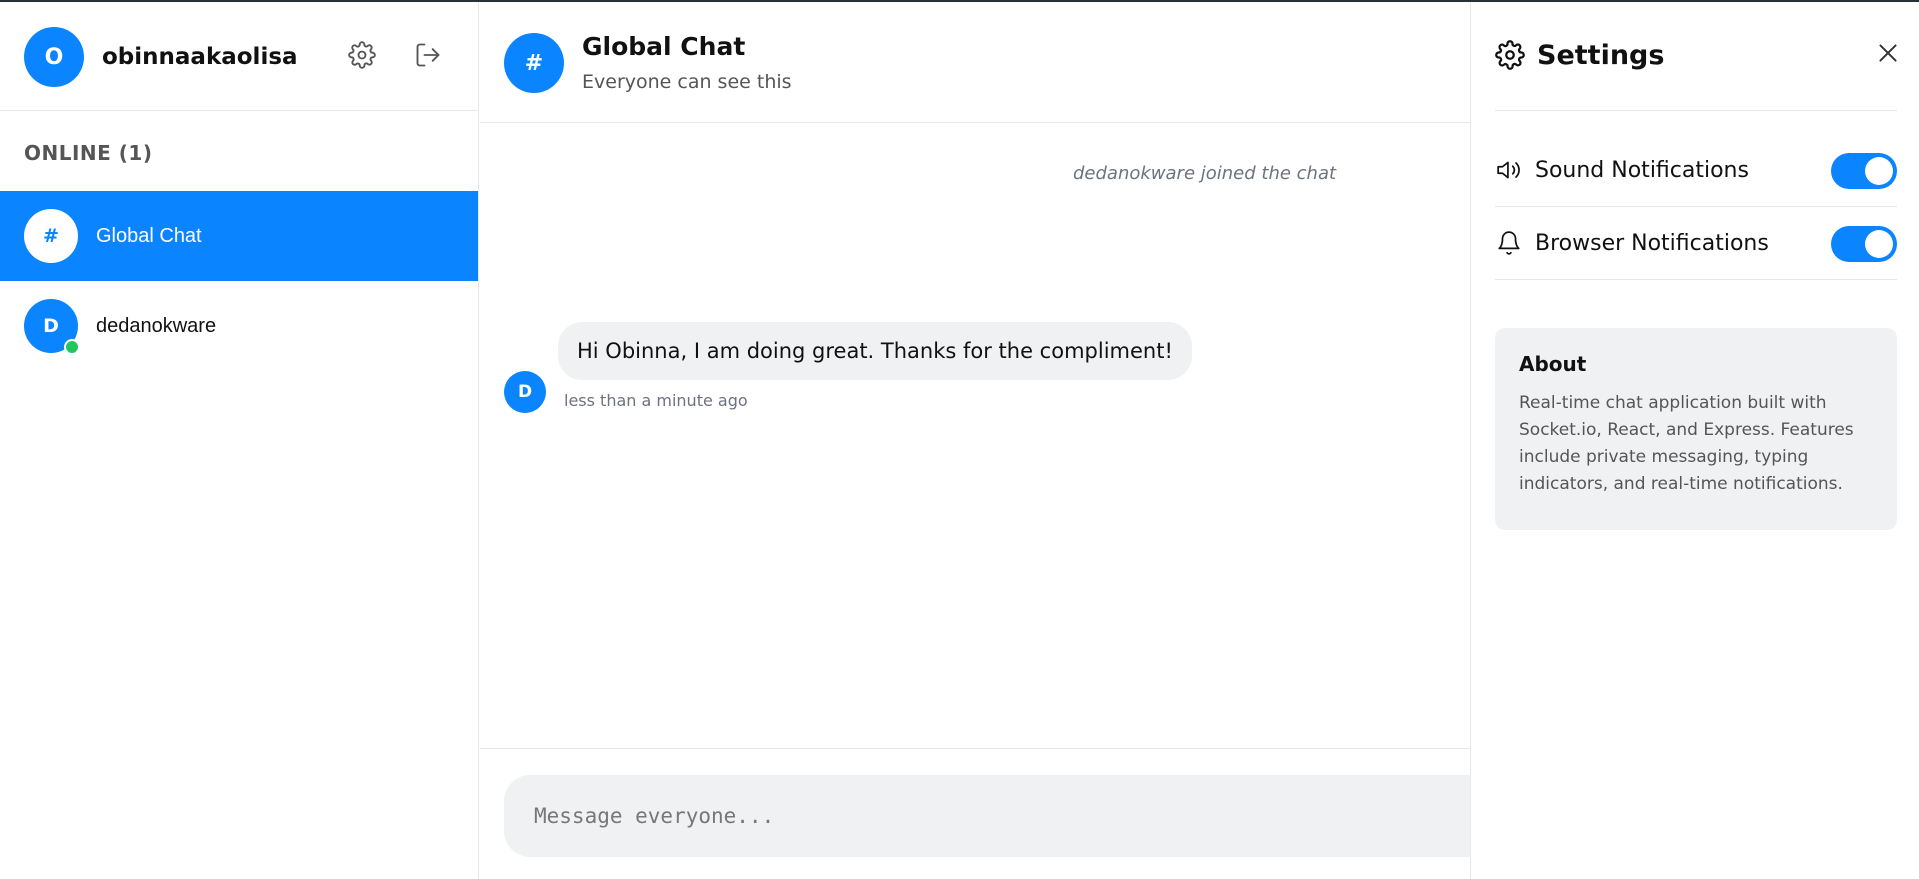 This screenshot has height=879, width=1919. What do you see at coordinates (1652, 243) in the screenshot?
I see `browser-notifications-label: Browser Notifications` at bounding box center [1652, 243].